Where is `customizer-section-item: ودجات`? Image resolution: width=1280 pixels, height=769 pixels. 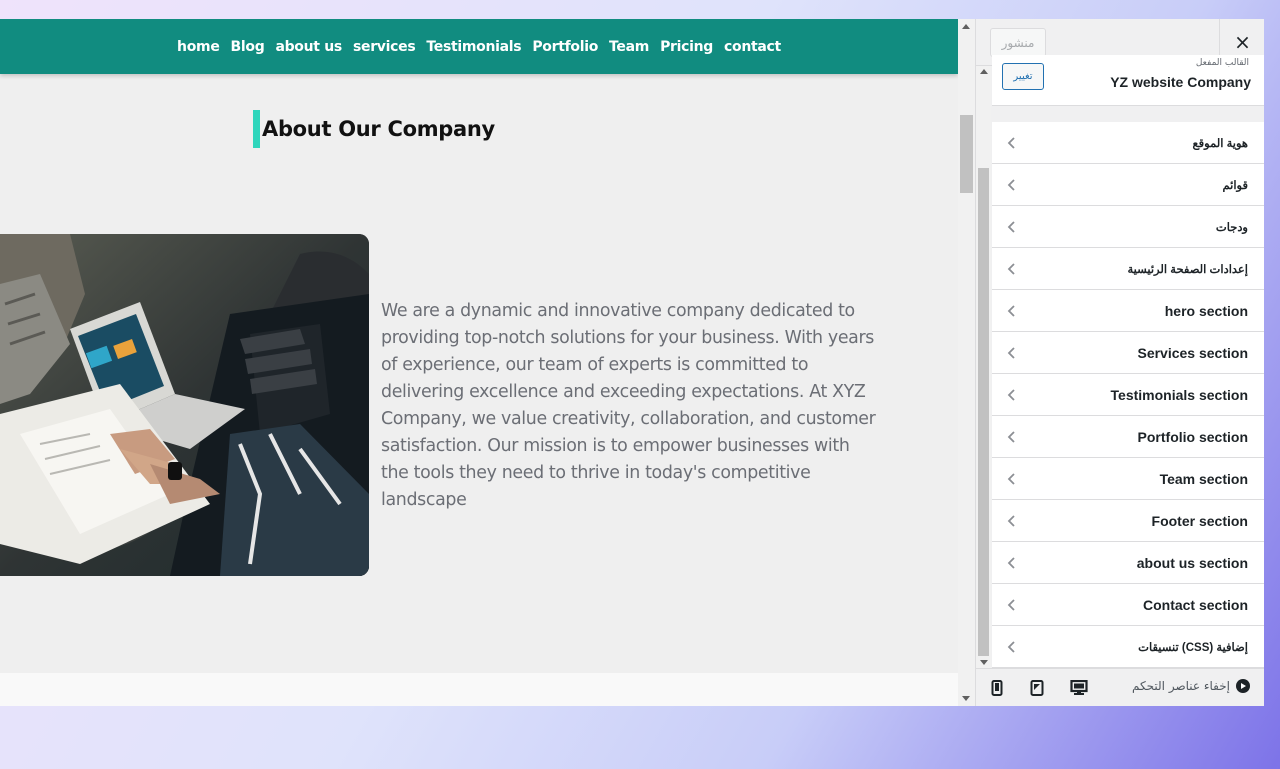
customizer-section-item: ودجات is located at coordinates (1128, 227).